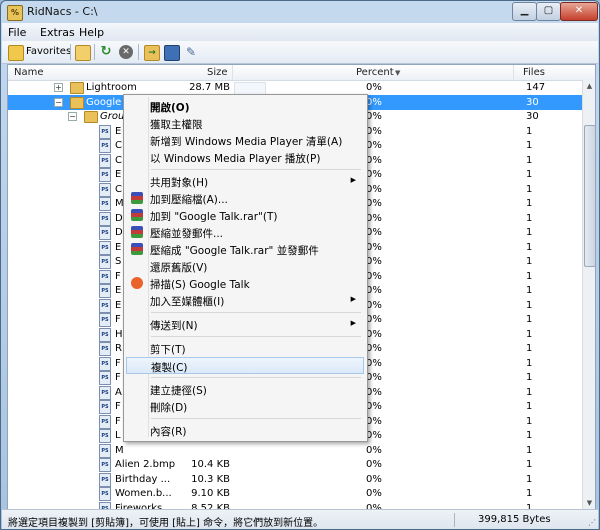 The height and width of the screenshot is (530, 600). What do you see at coordinates (295, 493) in the screenshot?
I see `tree-row: PS Women.b... 9.10 KB 0% 1` at bounding box center [295, 493].